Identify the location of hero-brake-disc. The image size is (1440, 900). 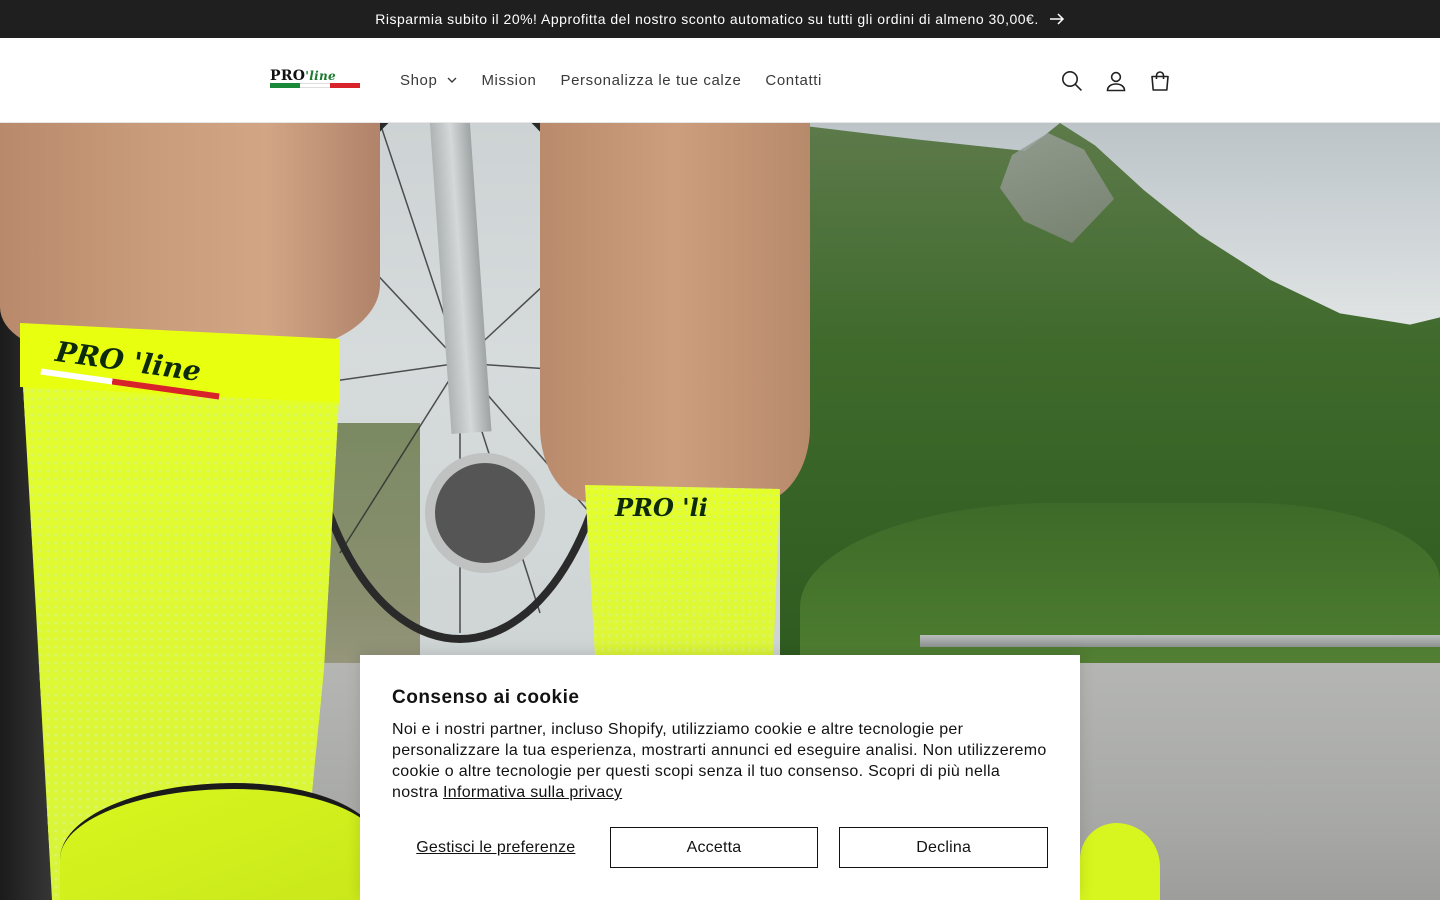
(485, 513).